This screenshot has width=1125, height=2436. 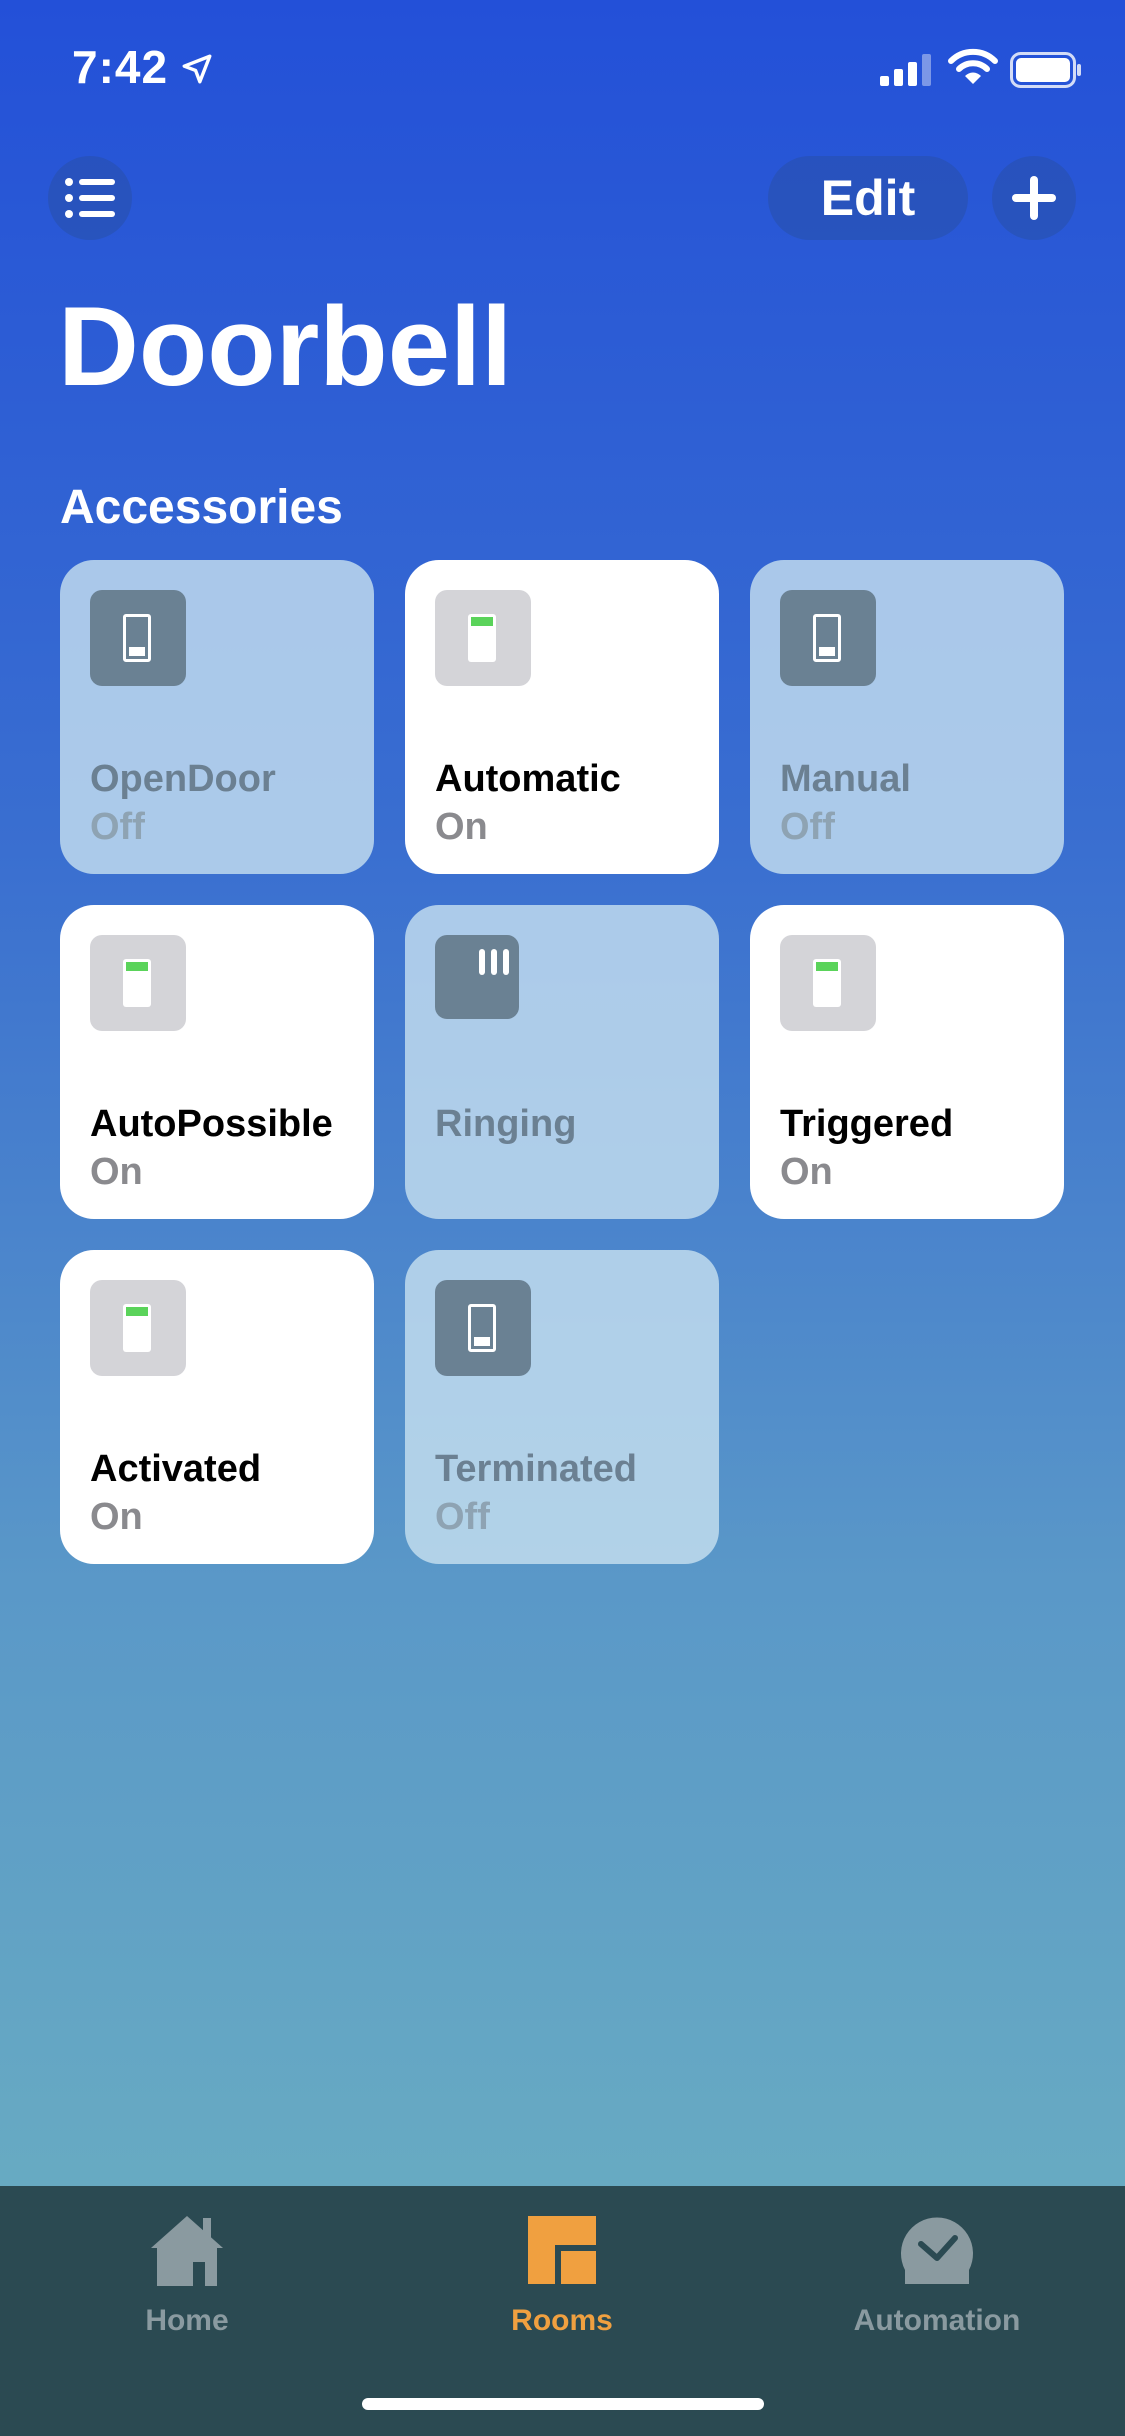 What do you see at coordinates (562, 717) in the screenshot?
I see `accessory-tile-automatic: Automatic On` at bounding box center [562, 717].